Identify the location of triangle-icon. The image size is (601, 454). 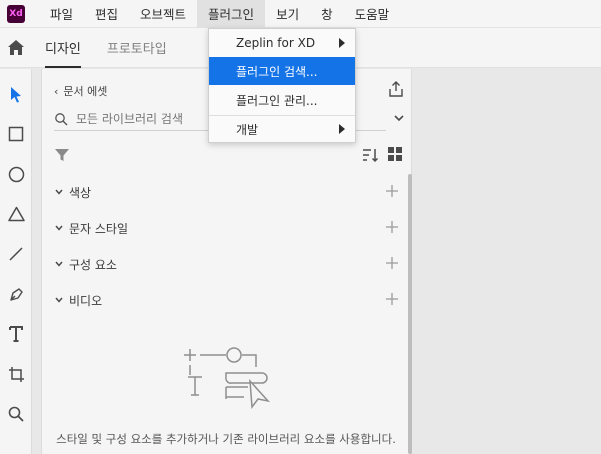
(16, 214).